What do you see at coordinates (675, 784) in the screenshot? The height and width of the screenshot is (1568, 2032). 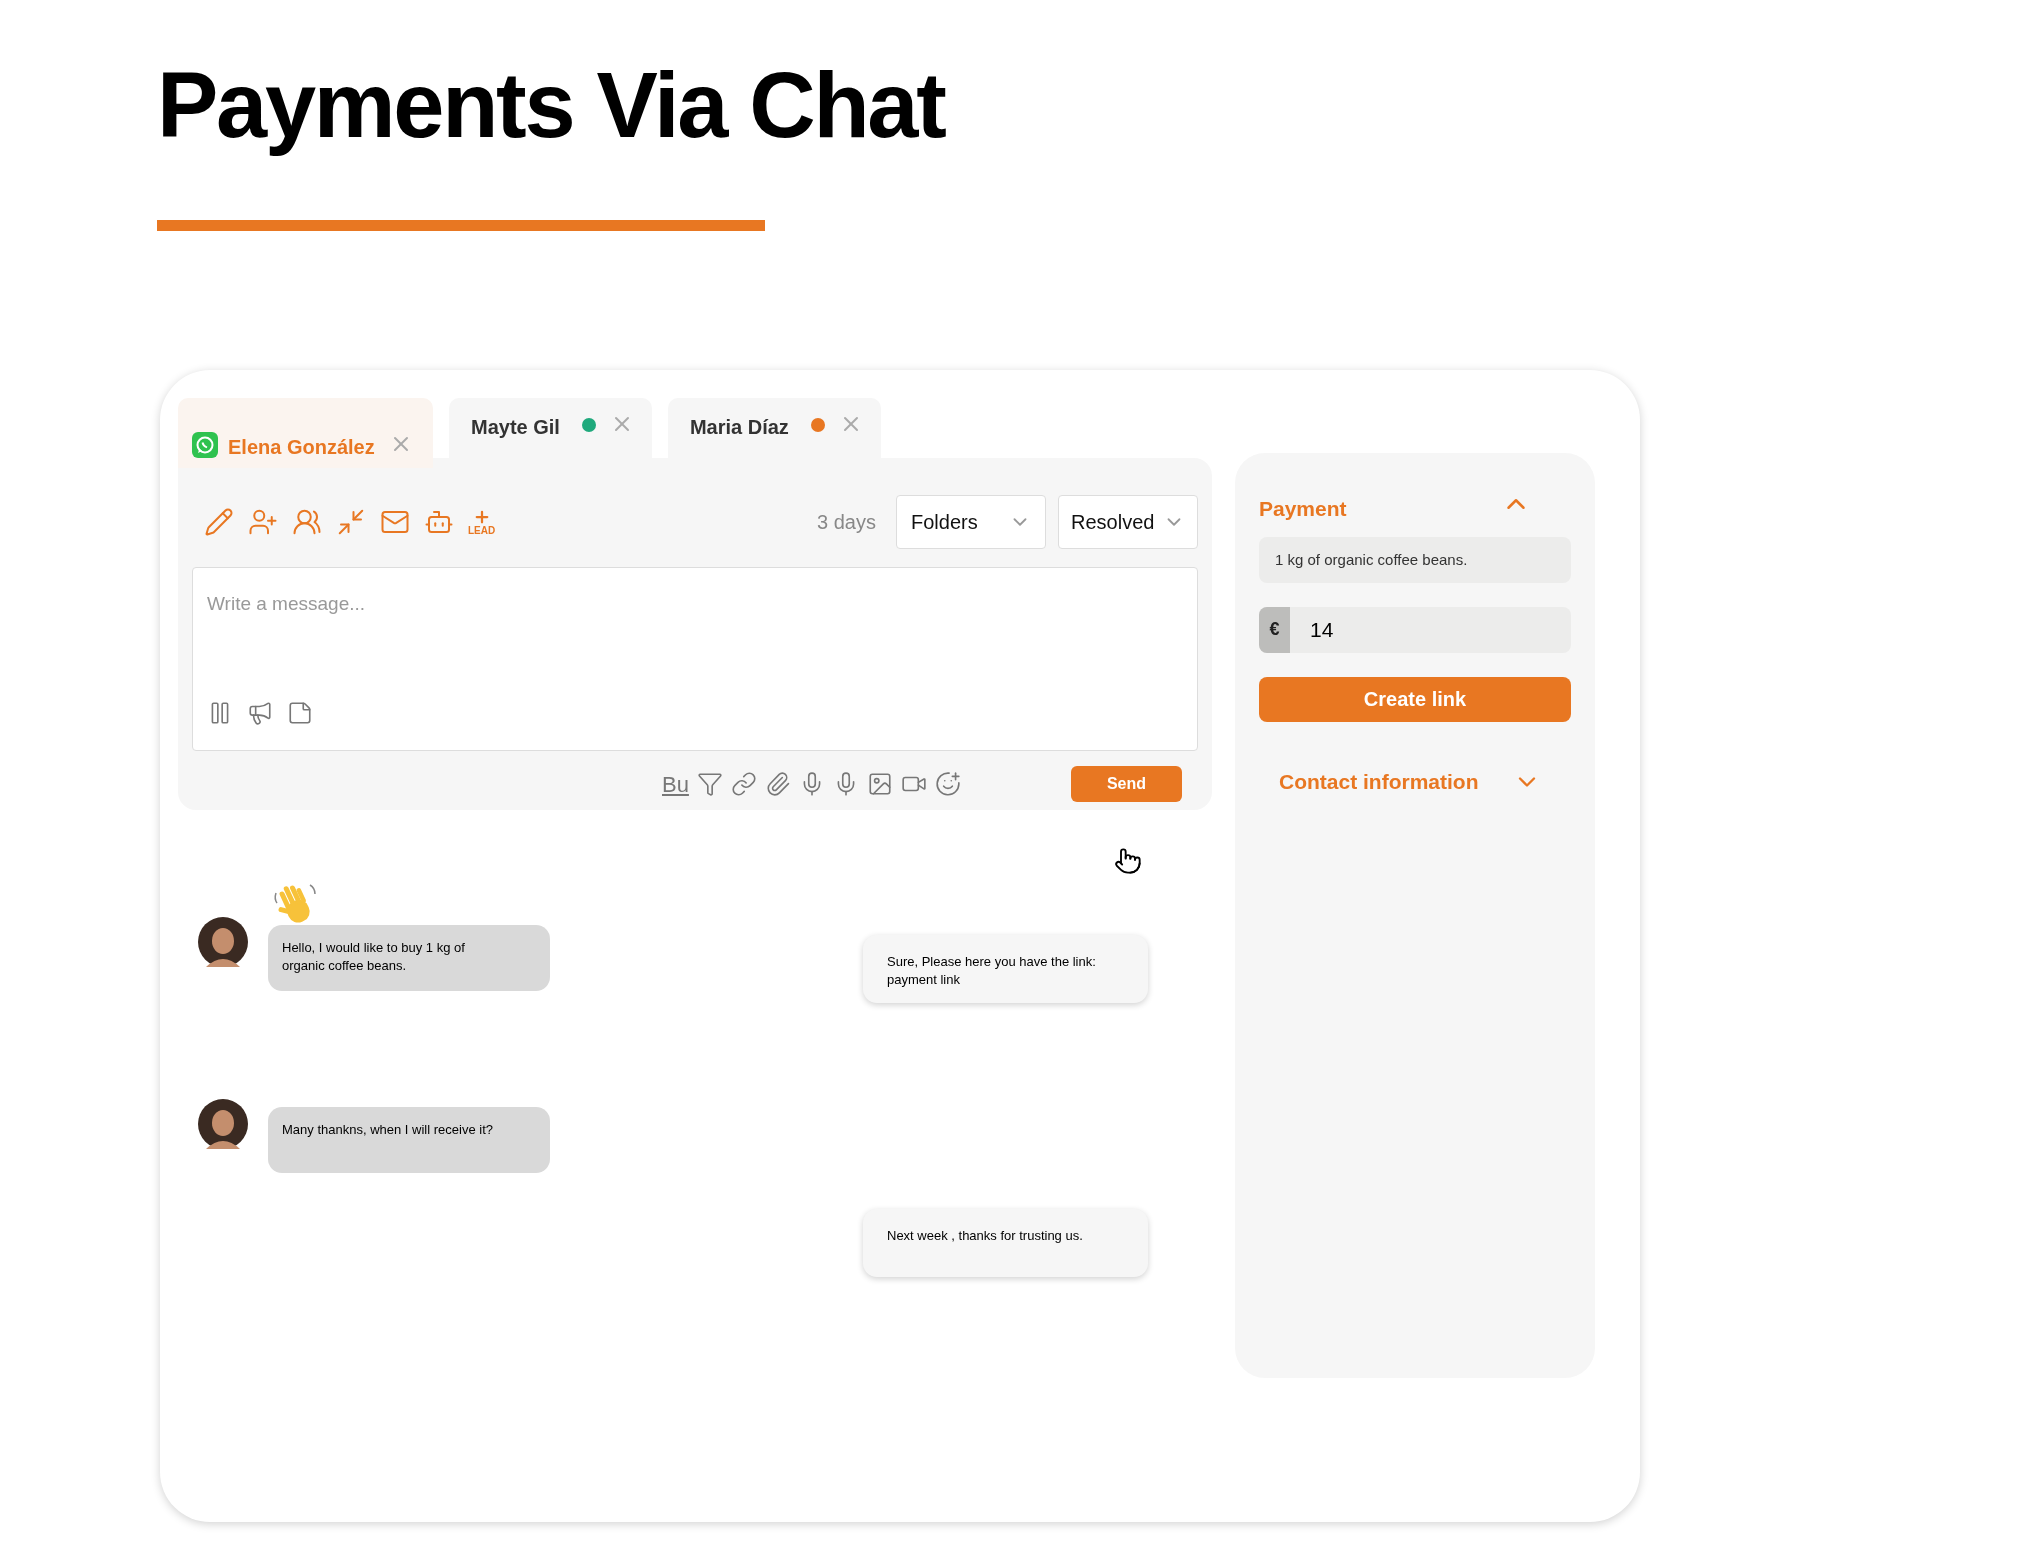 I see `format-button: Bu` at bounding box center [675, 784].